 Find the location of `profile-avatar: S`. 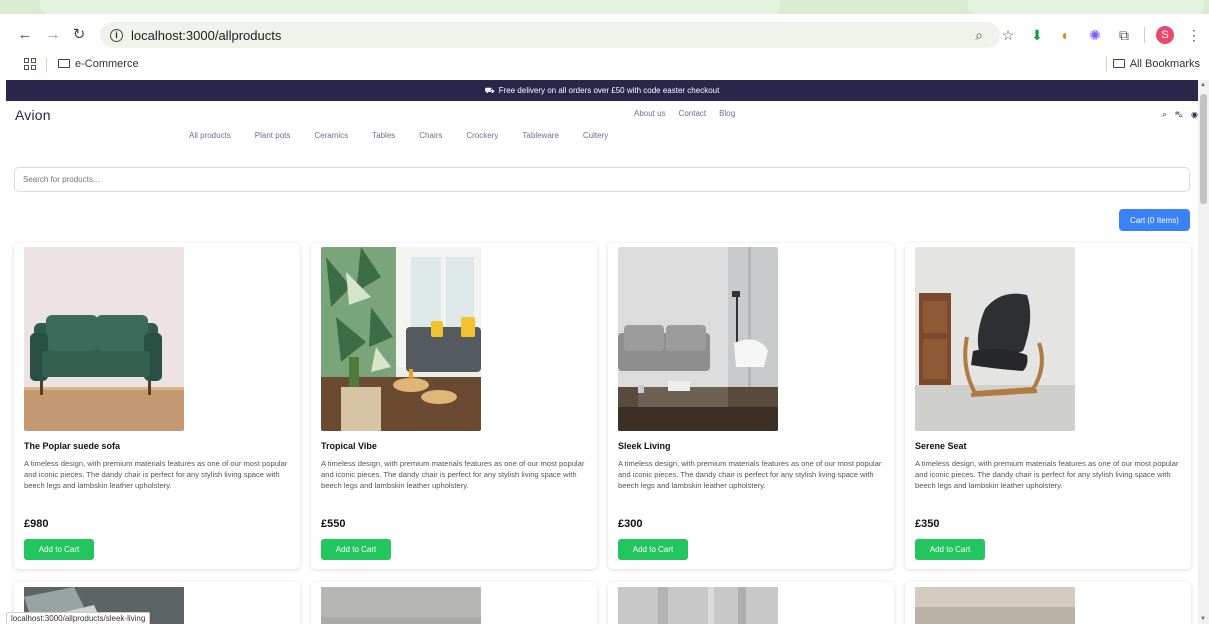

profile-avatar: S is located at coordinates (1165, 35).